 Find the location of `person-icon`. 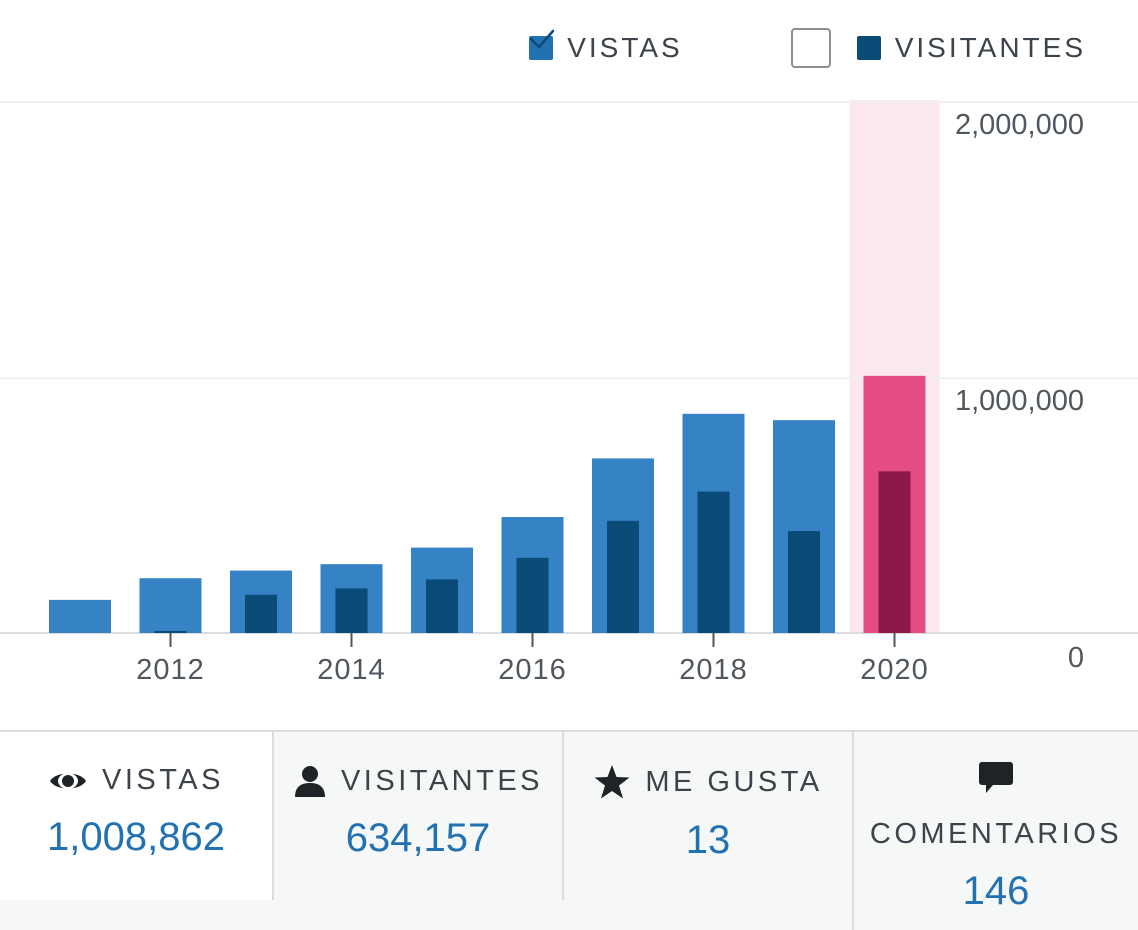

person-icon is located at coordinates (309, 781).